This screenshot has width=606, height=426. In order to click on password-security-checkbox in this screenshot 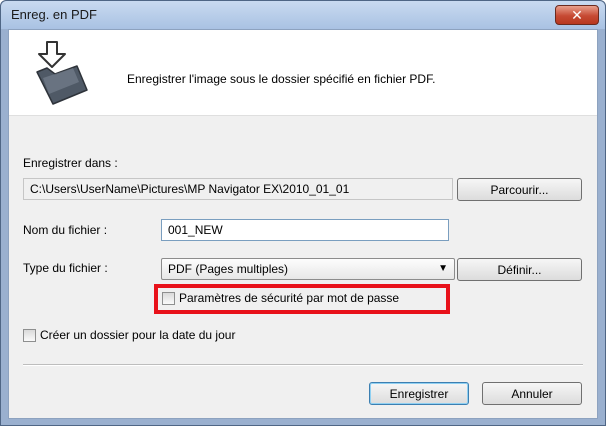, I will do `click(168, 298)`.